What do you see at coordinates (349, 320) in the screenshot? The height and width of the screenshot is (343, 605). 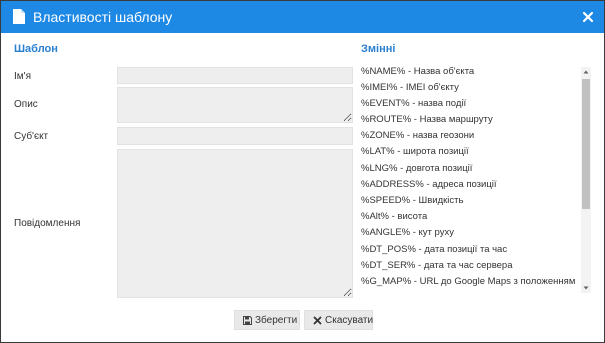 I see `cancel-button-label: Скасувати` at bounding box center [349, 320].